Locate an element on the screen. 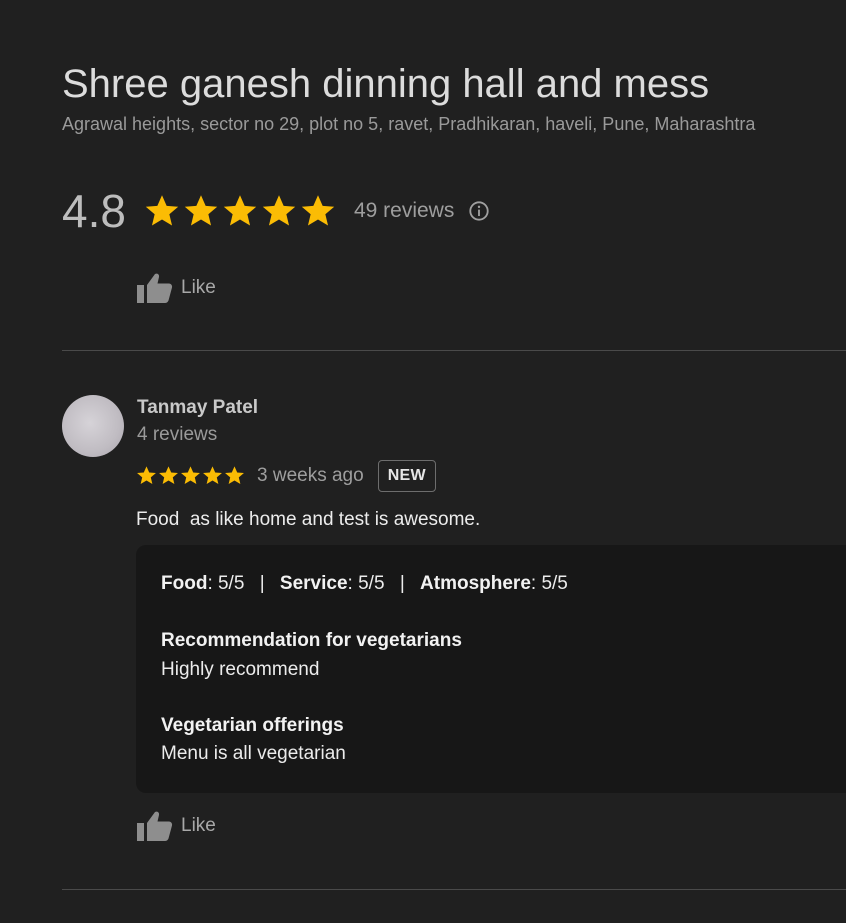  review-stars is located at coordinates (190, 475).